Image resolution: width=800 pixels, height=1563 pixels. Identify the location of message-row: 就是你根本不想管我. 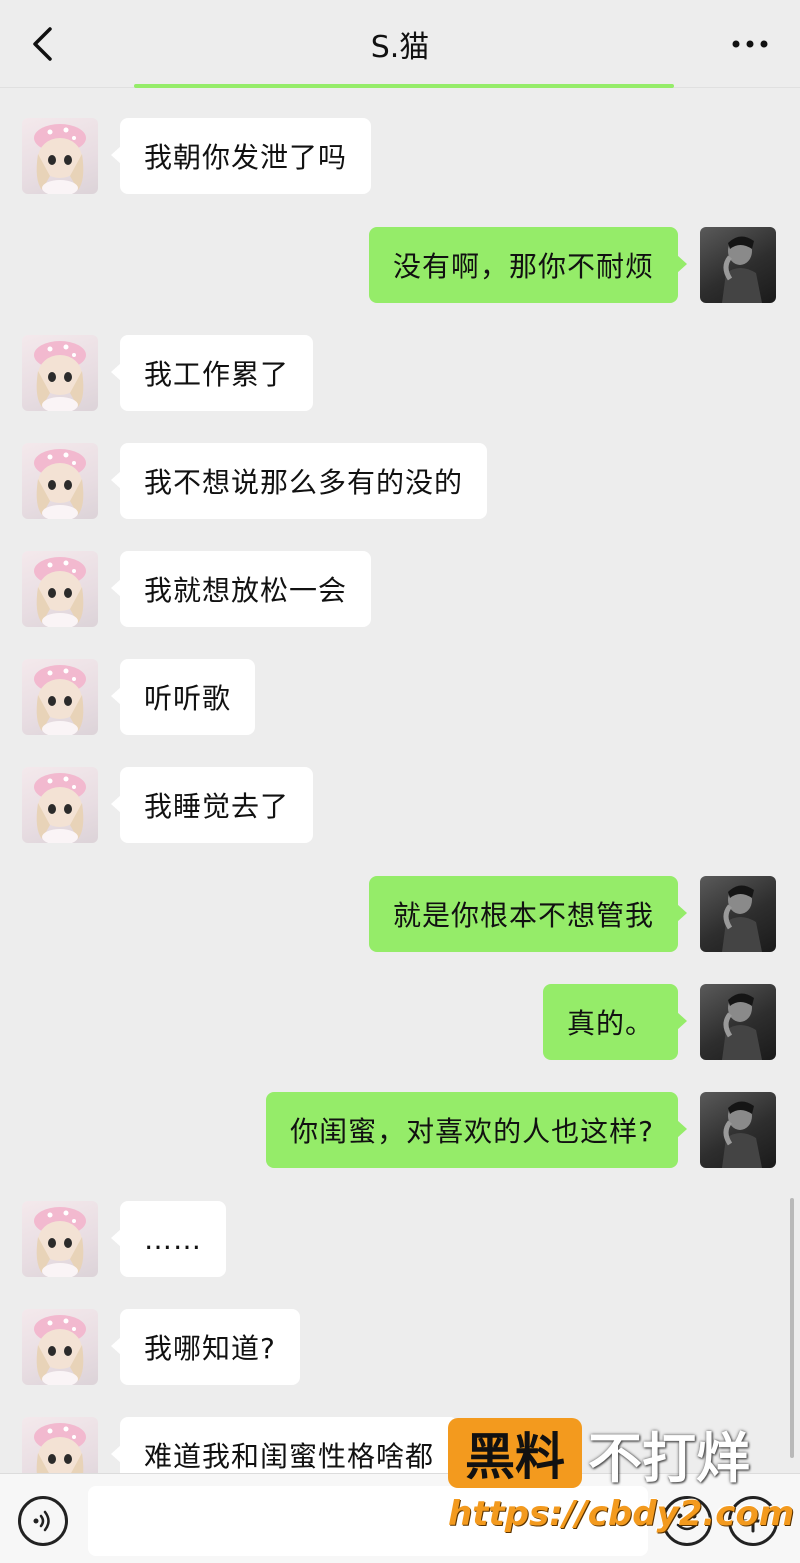
(400, 916).